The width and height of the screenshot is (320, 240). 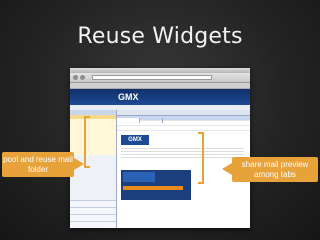 I want to click on app-header: GMX, so click(x=160, y=97).